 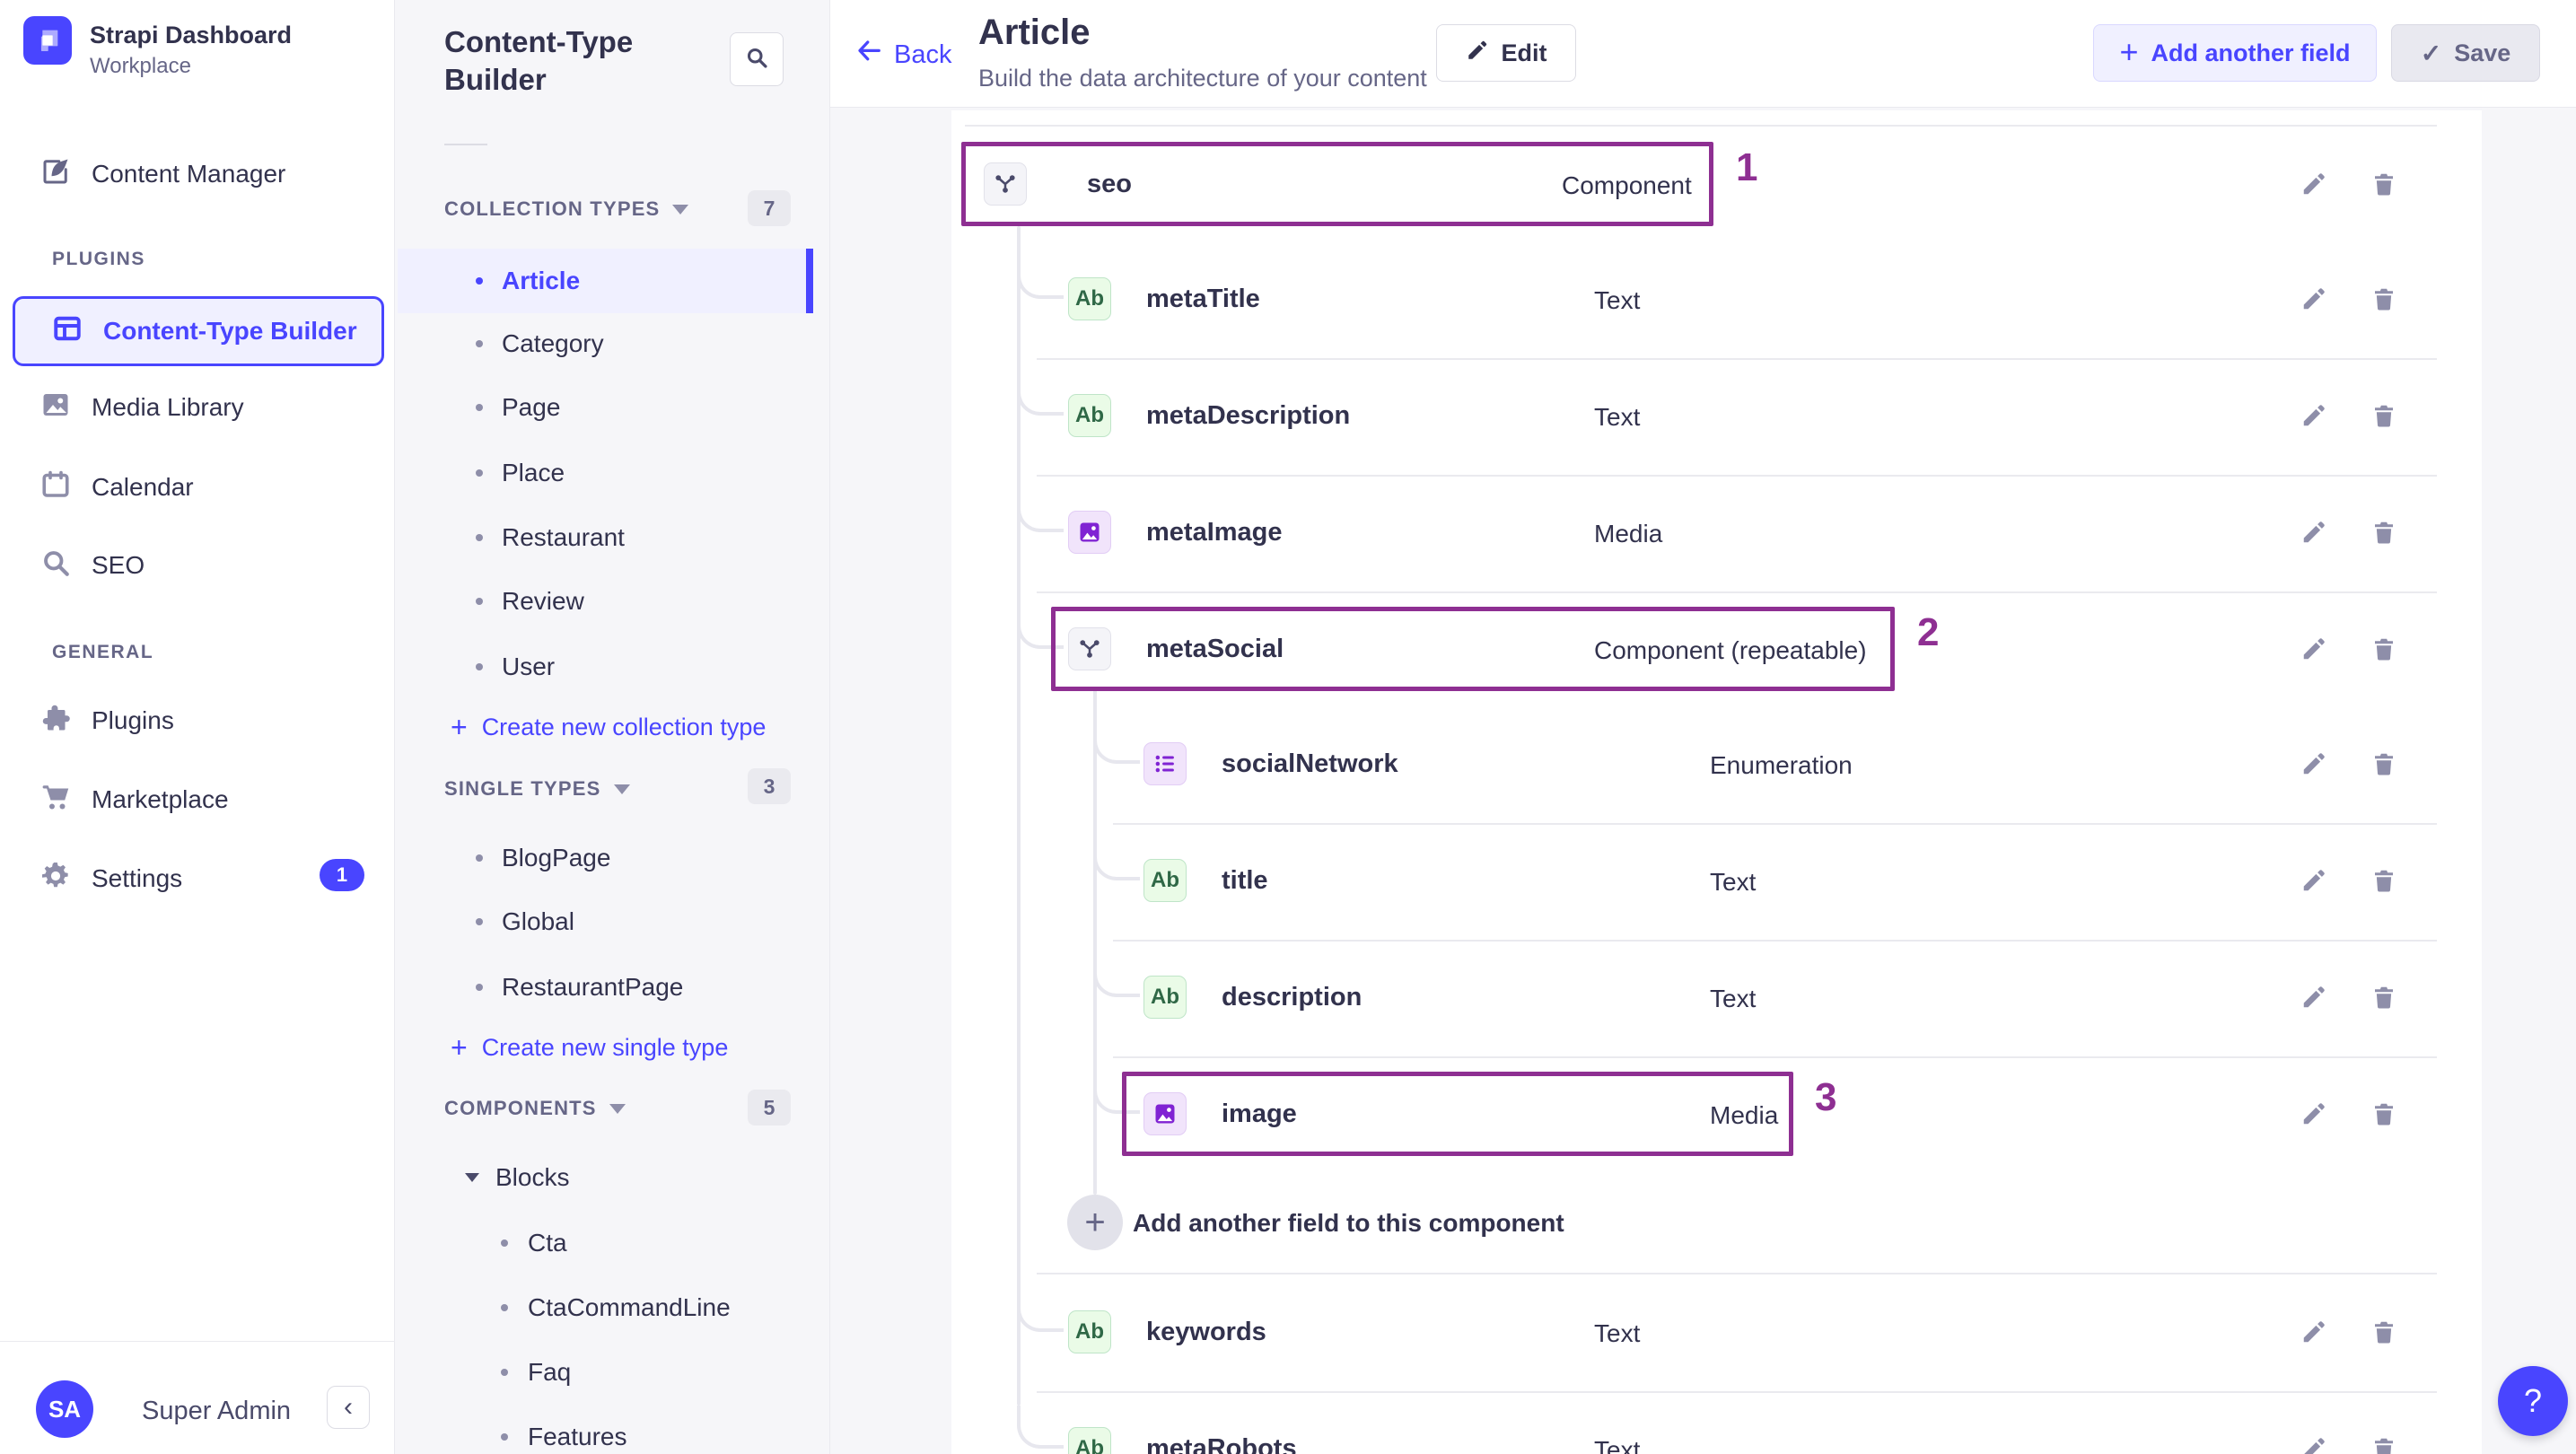 I want to click on plus-icon: +, so click(x=1095, y=1222).